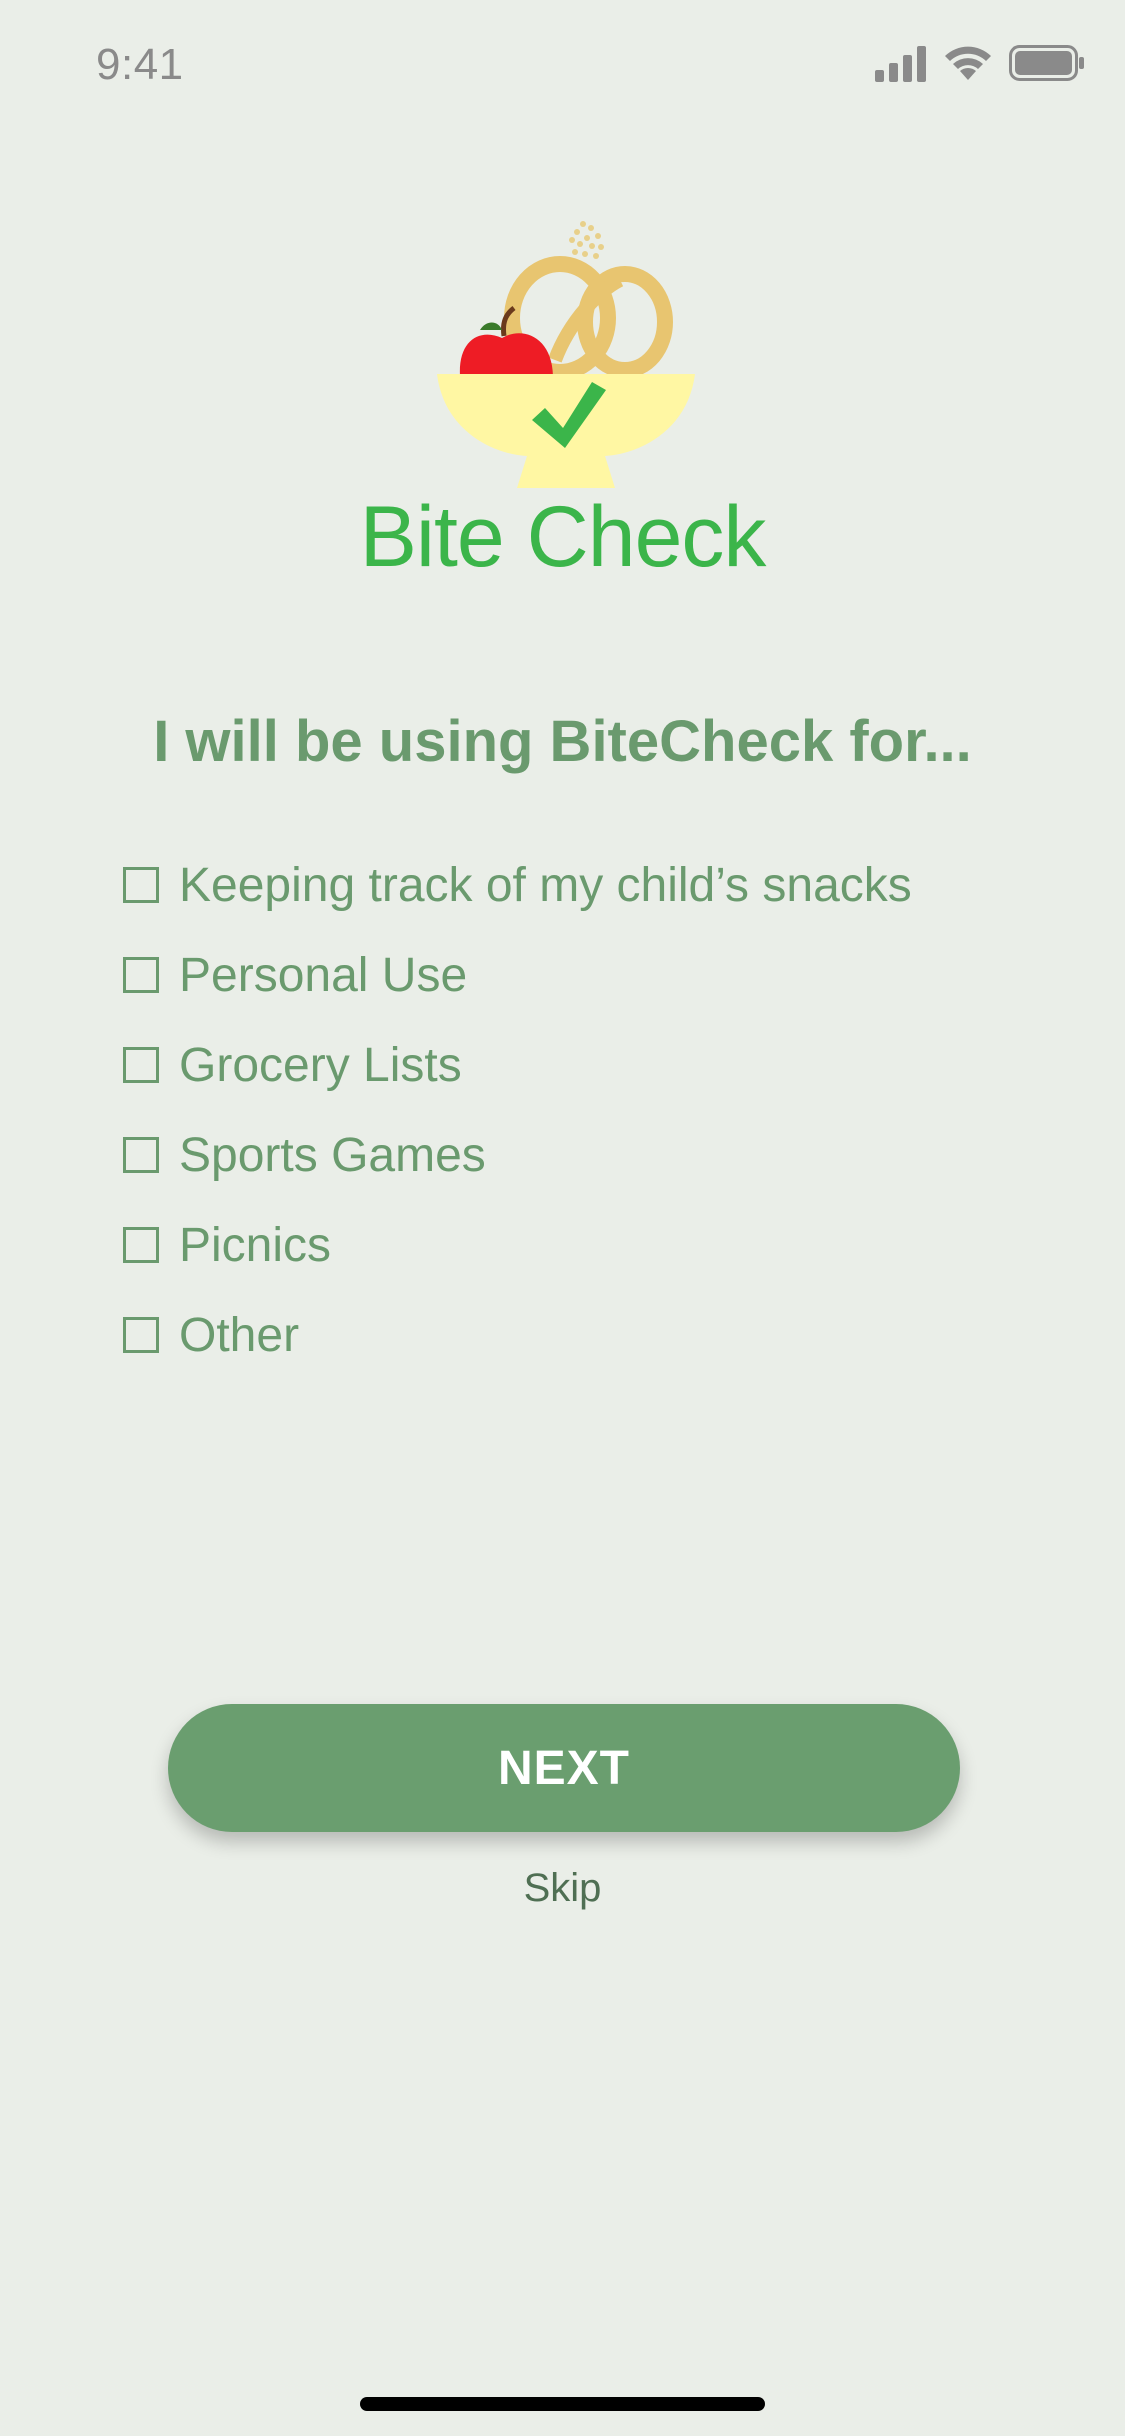  I want to click on option-picnics: Picnics, so click(583, 1245).